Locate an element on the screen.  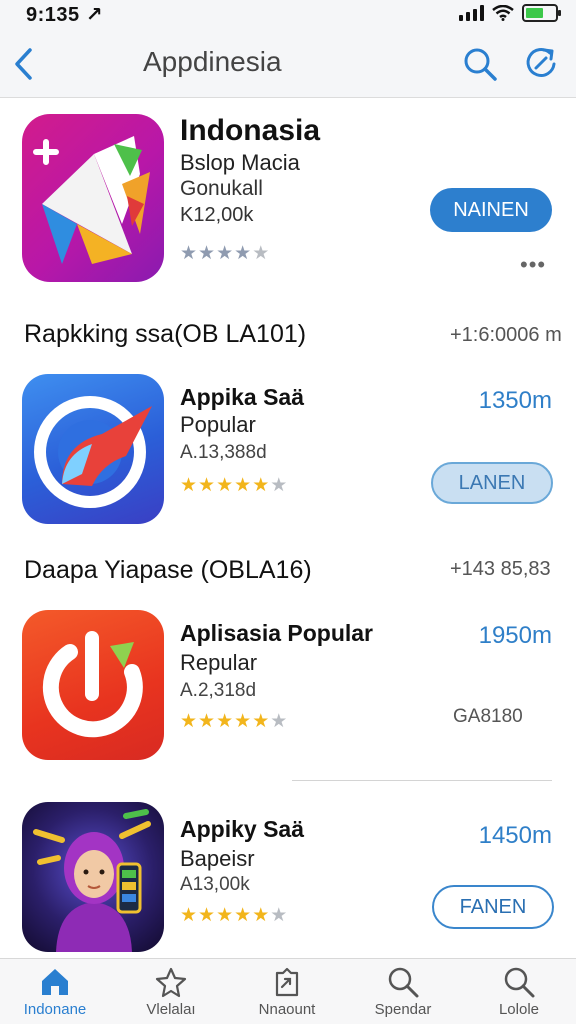
tab-bar: Indonane Vlelalaı Nnaount Spendar Lolole is located at coordinates (288, 991).